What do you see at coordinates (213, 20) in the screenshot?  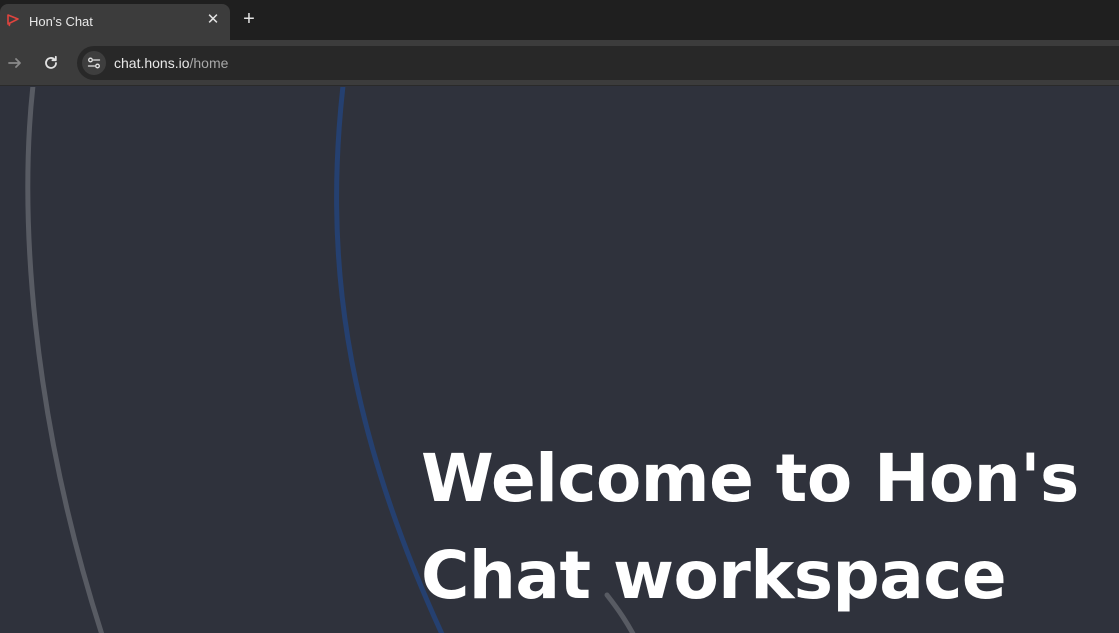 I see `close-icon: ✕` at bounding box center [213, 20].